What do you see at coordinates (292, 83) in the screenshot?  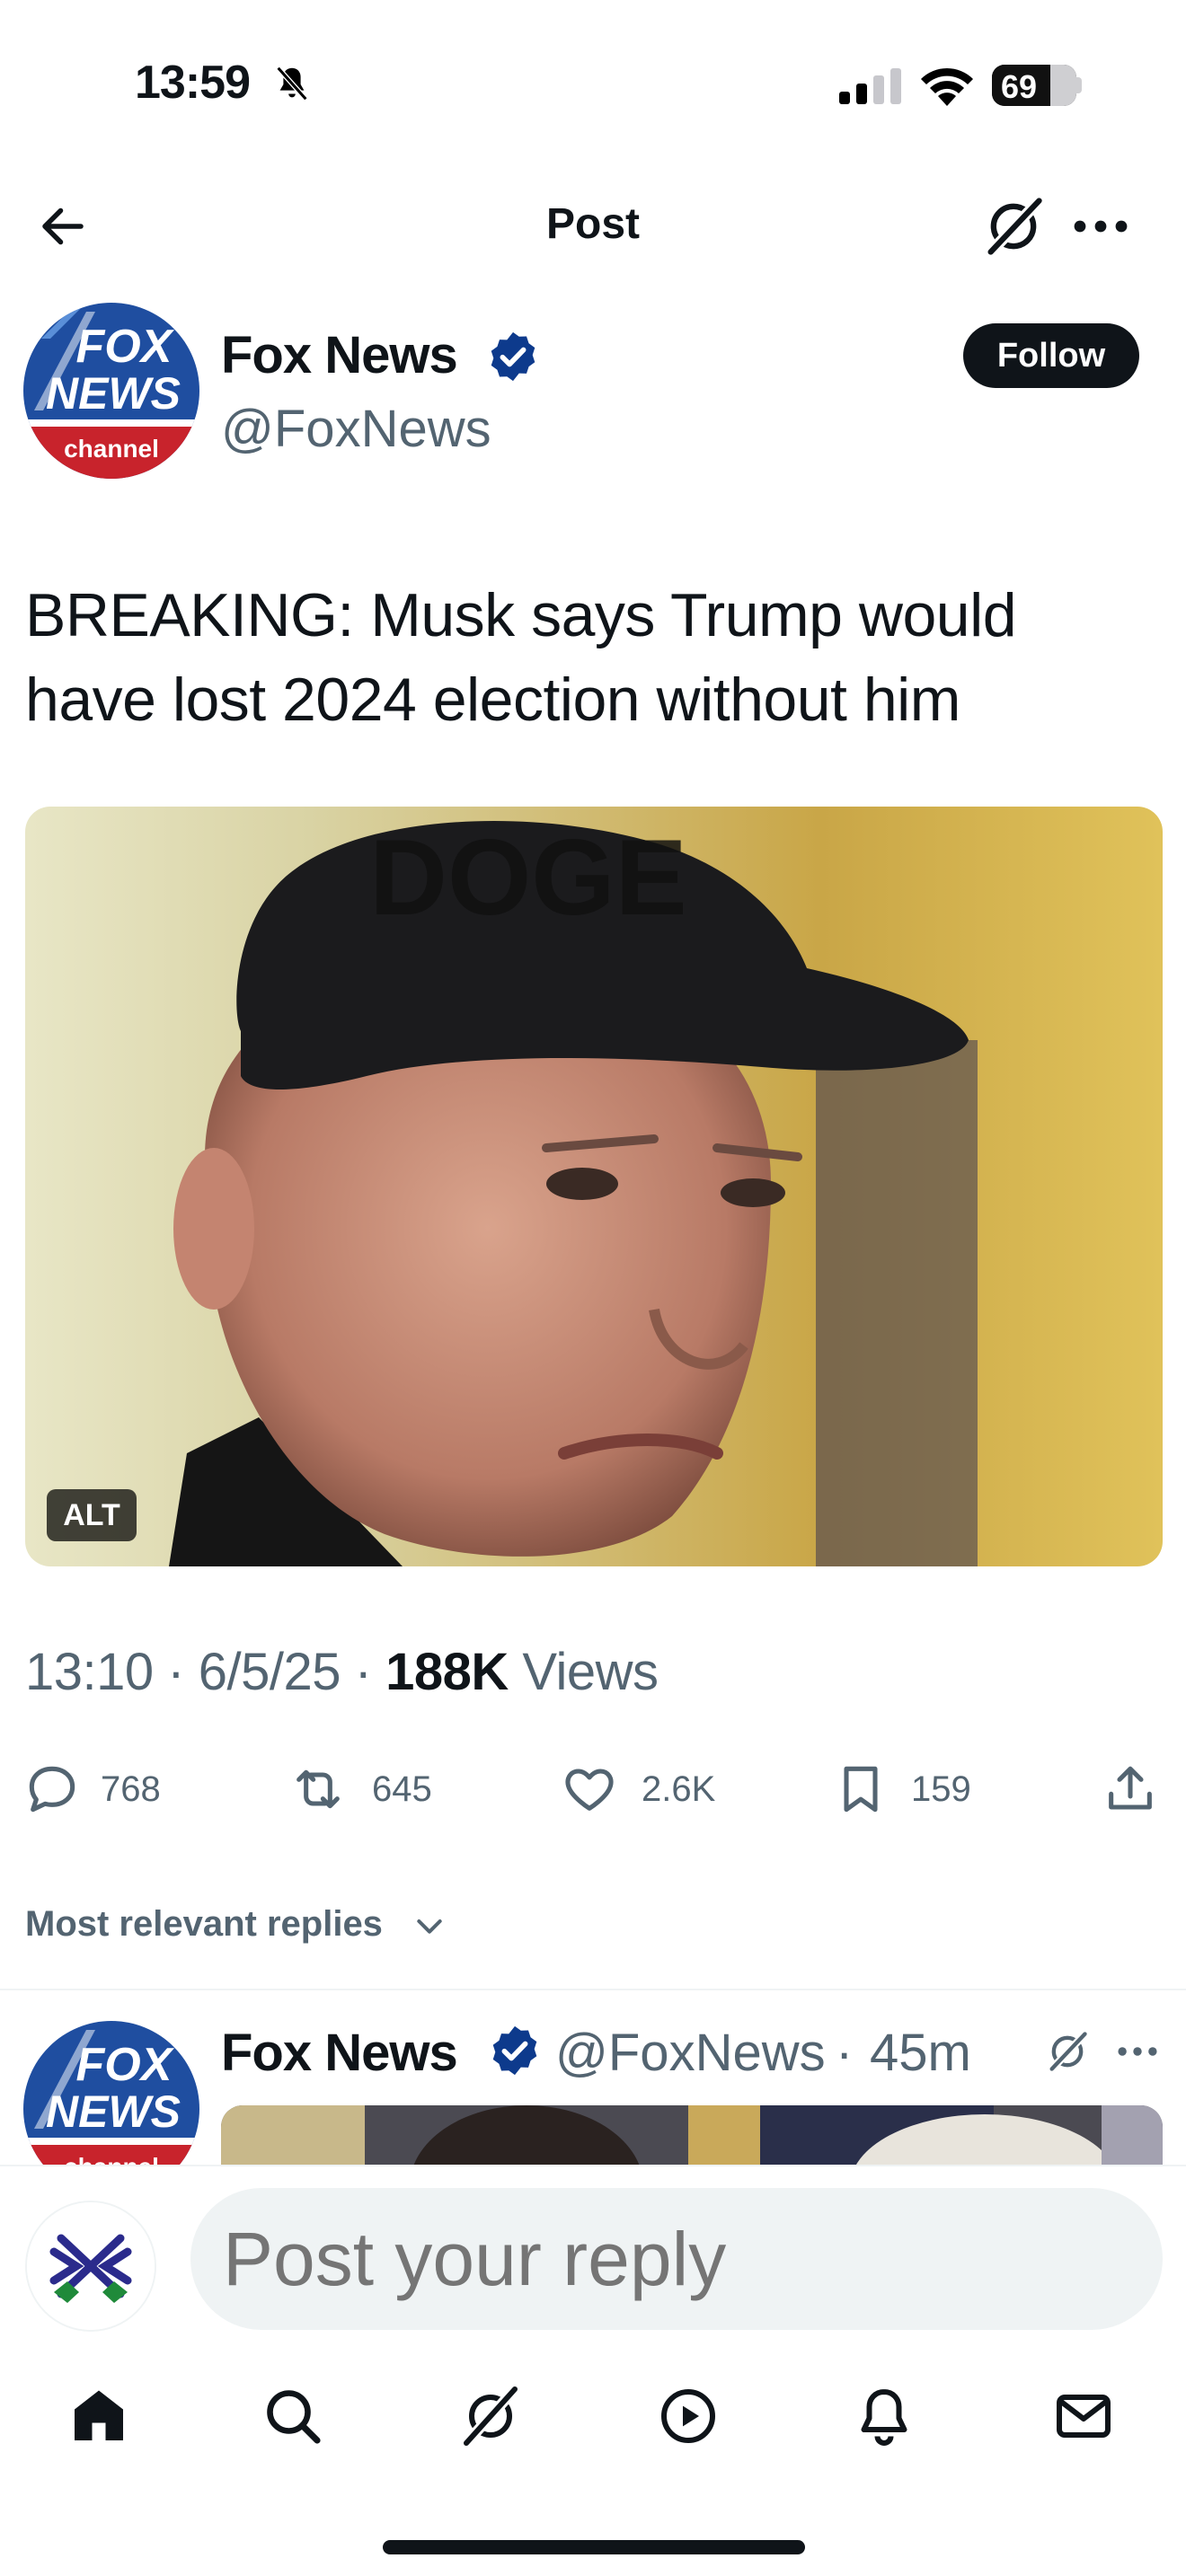 I see `bell-muted-icon` at bounding box center [292, 83].